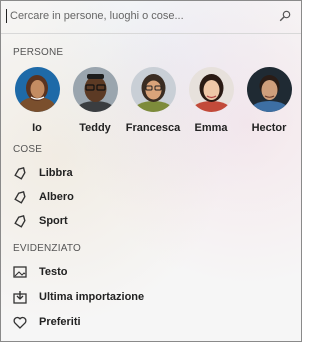  I want to click on heart-icon, so click(20, 322).